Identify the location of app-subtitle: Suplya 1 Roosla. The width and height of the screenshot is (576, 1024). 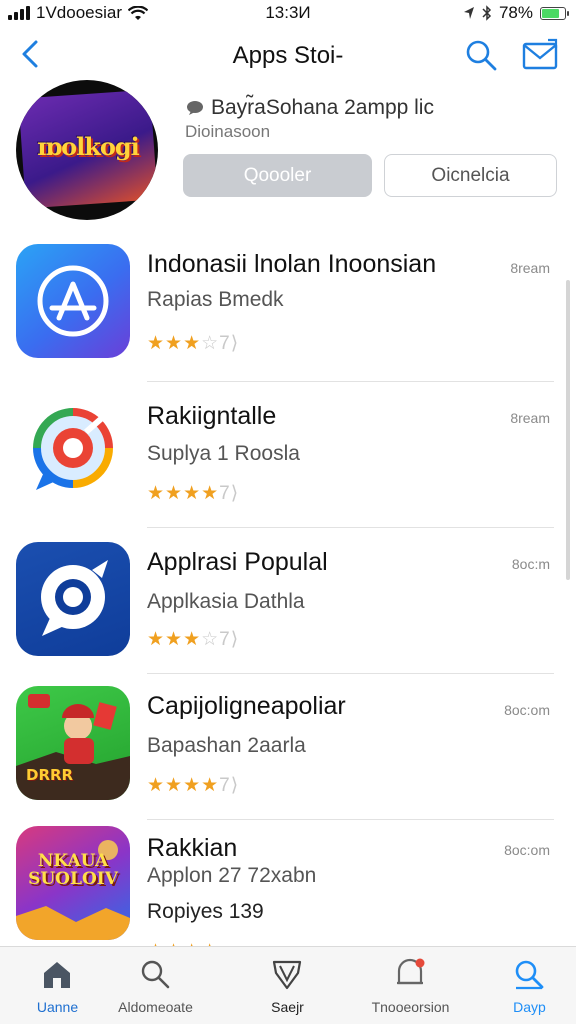
(223, 453).